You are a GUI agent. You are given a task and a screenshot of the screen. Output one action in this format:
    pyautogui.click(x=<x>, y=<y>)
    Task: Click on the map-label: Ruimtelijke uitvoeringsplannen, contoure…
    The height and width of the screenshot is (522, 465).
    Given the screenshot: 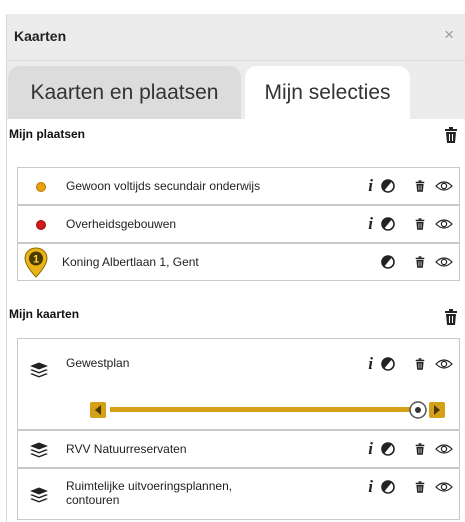 What is the action you would take?
    pyautogui.click(x=149, y=493)
    